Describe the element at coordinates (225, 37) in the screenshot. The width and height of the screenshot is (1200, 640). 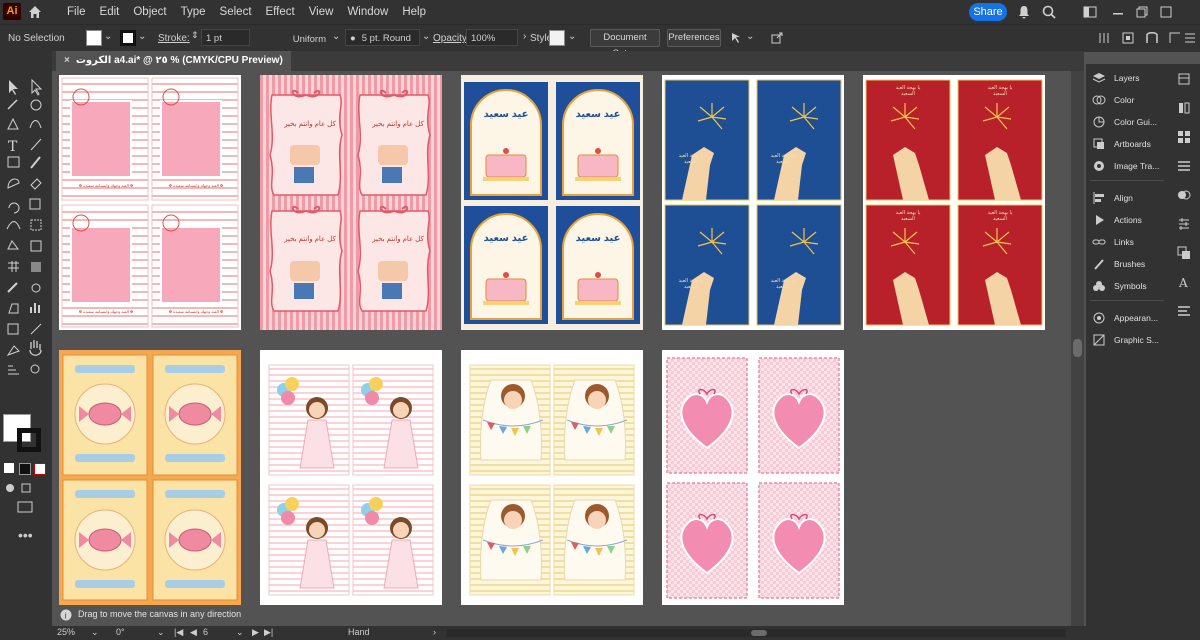
I see `stroke-weight-input: 1 pt` at that location.